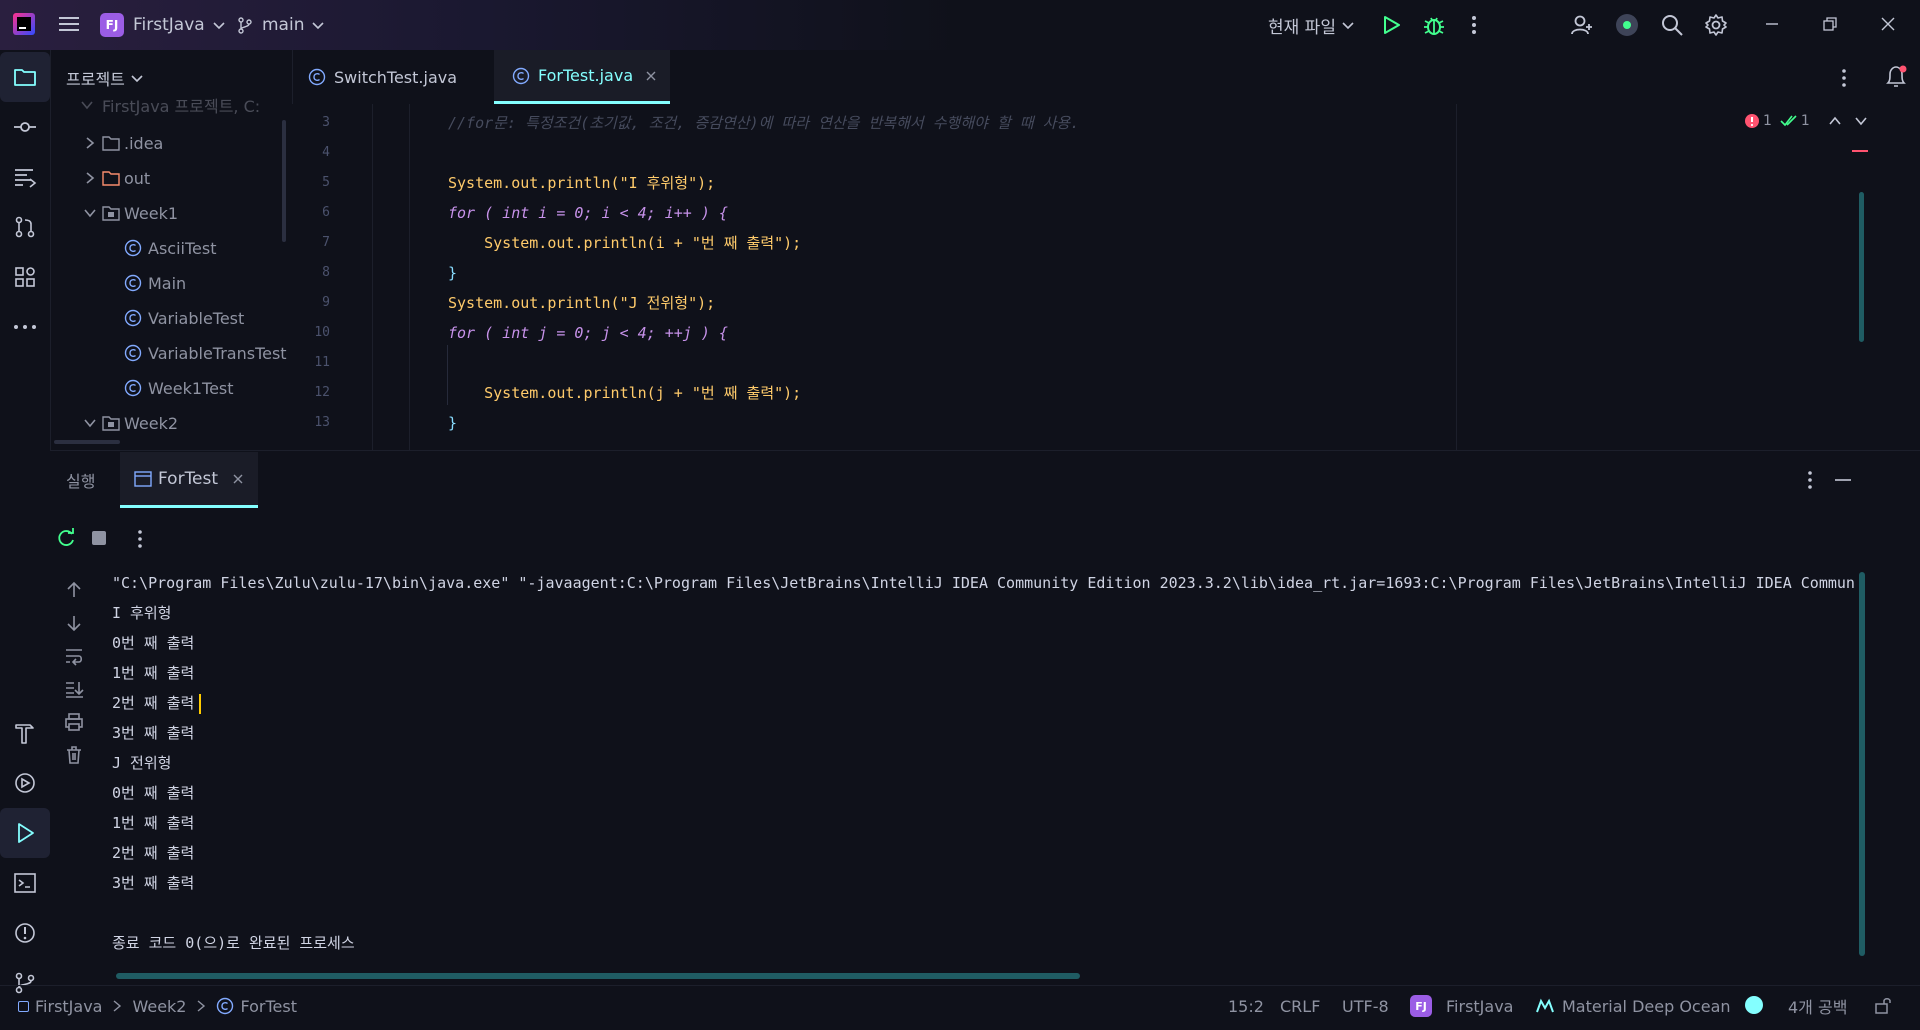 The width and height of the screenshot is (1920, 1030). What do you see at coordinates (322, 362) in the screenshot?
I see `line-number: 11` at bounding box center [322, 362].